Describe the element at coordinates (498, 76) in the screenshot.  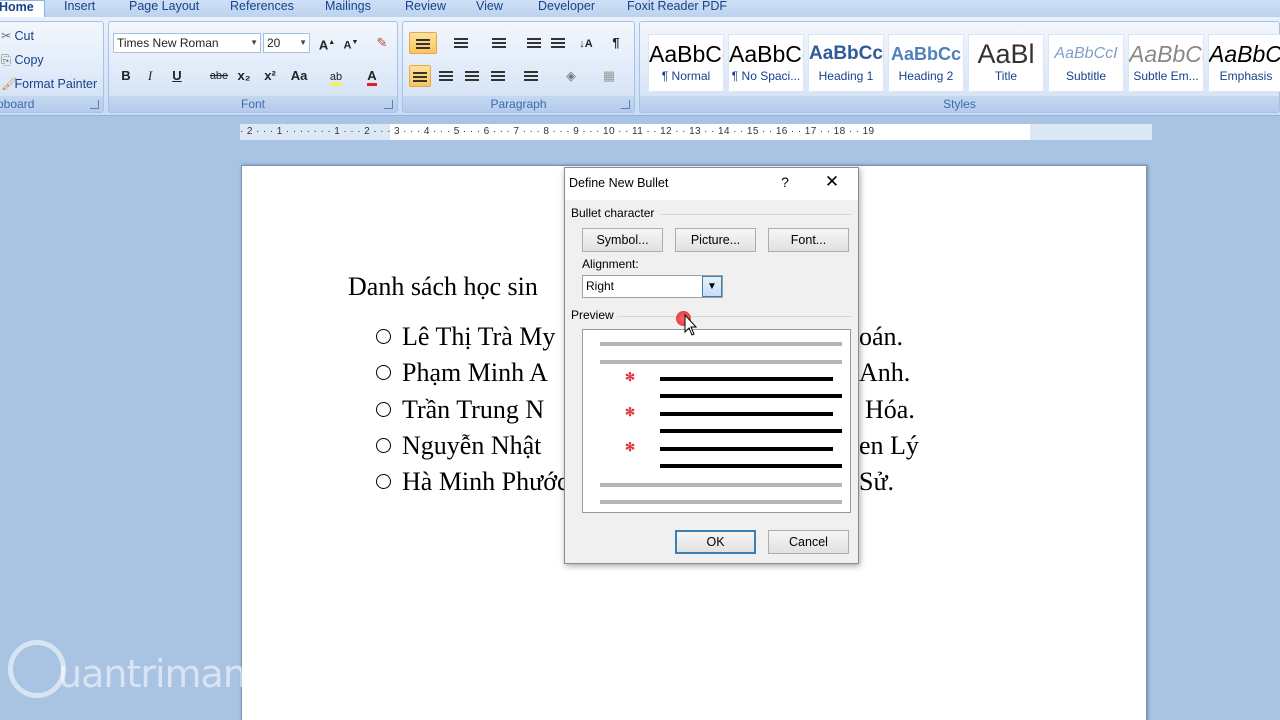
I see `justify-button` at that location.